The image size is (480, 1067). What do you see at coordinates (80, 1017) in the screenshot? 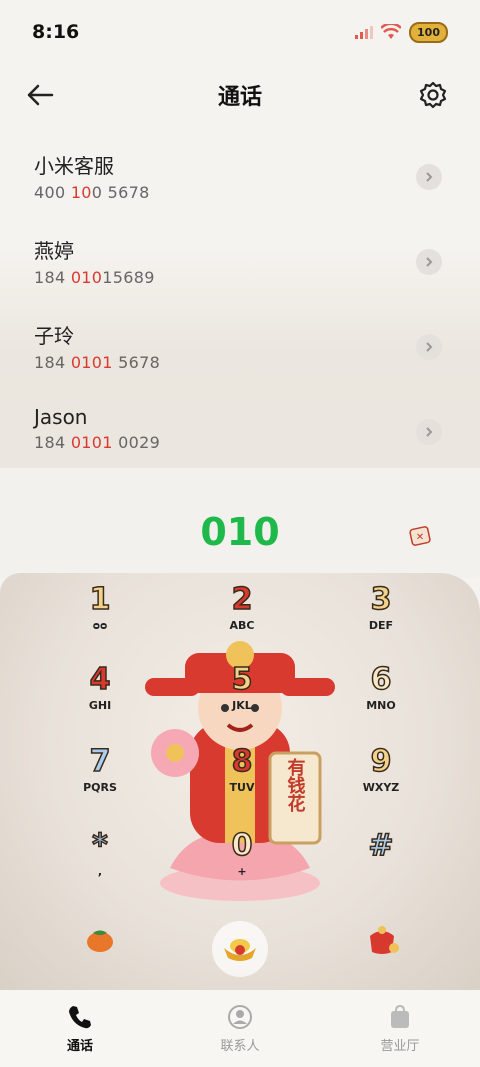
I see `phone-icon` at bounding box center [80, 1017].